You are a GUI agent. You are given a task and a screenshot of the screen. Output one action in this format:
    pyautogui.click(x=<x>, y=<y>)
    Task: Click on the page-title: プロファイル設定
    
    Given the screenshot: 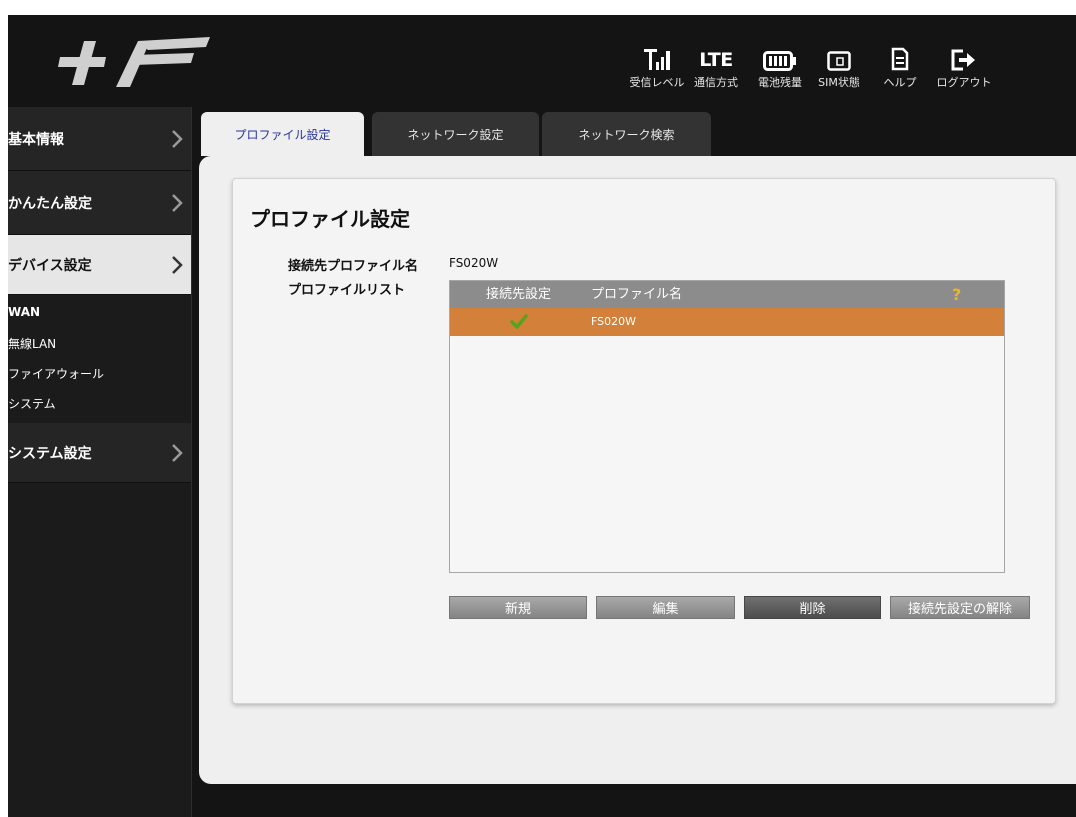 What is the action you would take?
    pyautogui.click(x=330, y=219)
    